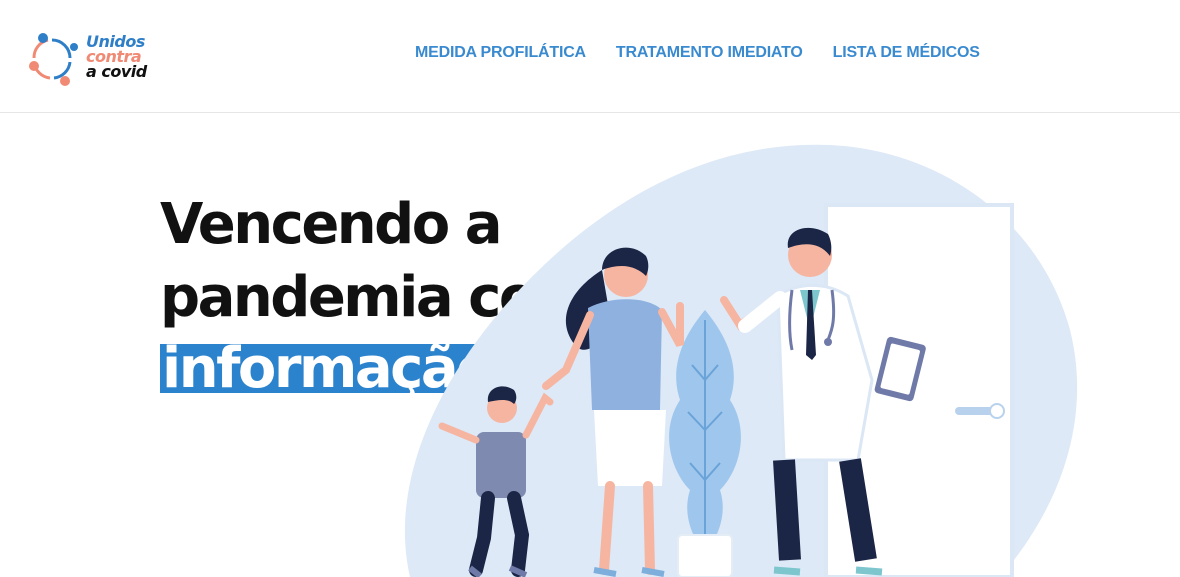  I want to click on logo-line-3: a covid, so click(116, 71).